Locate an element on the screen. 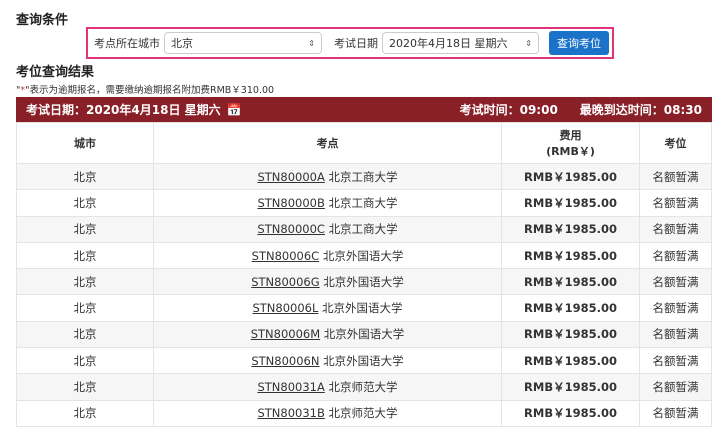 This screenshot has width=720, height=427. site-cell: STN80006L 北京外国语大学 is located at coordinates (327, 308).